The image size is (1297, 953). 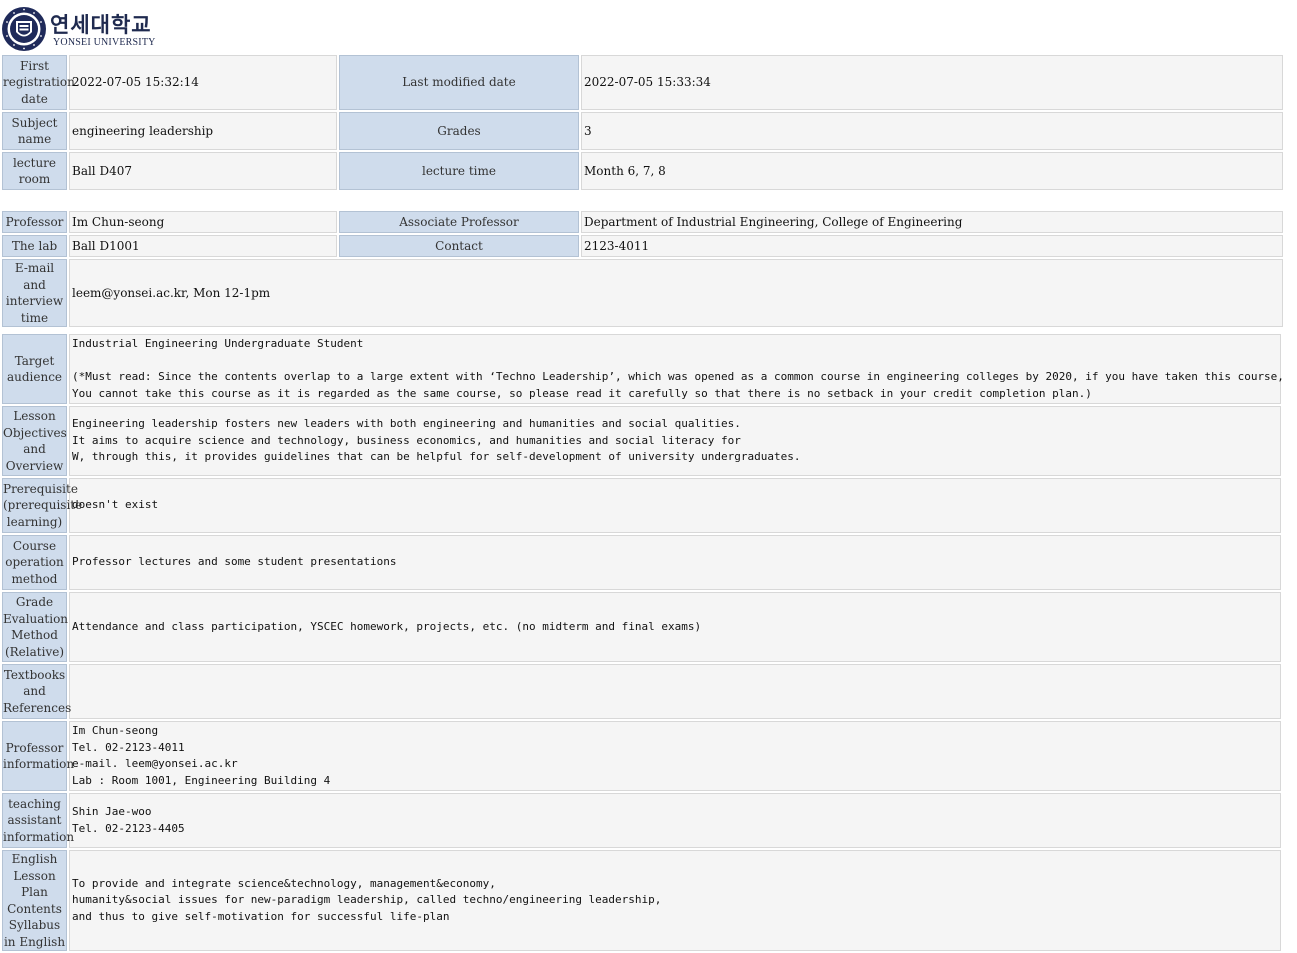 I want to click on subject-name-value: engineering leadership, so click(x=203, y=131).